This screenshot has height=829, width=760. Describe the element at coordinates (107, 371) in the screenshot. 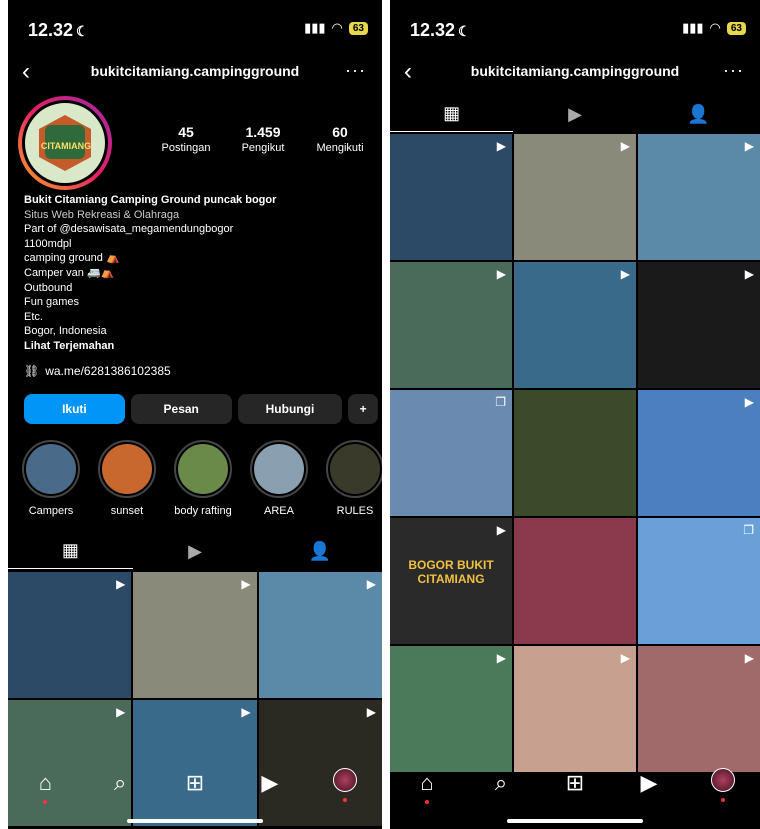

I see `link-text: wa.me/6281386102385` at that location.